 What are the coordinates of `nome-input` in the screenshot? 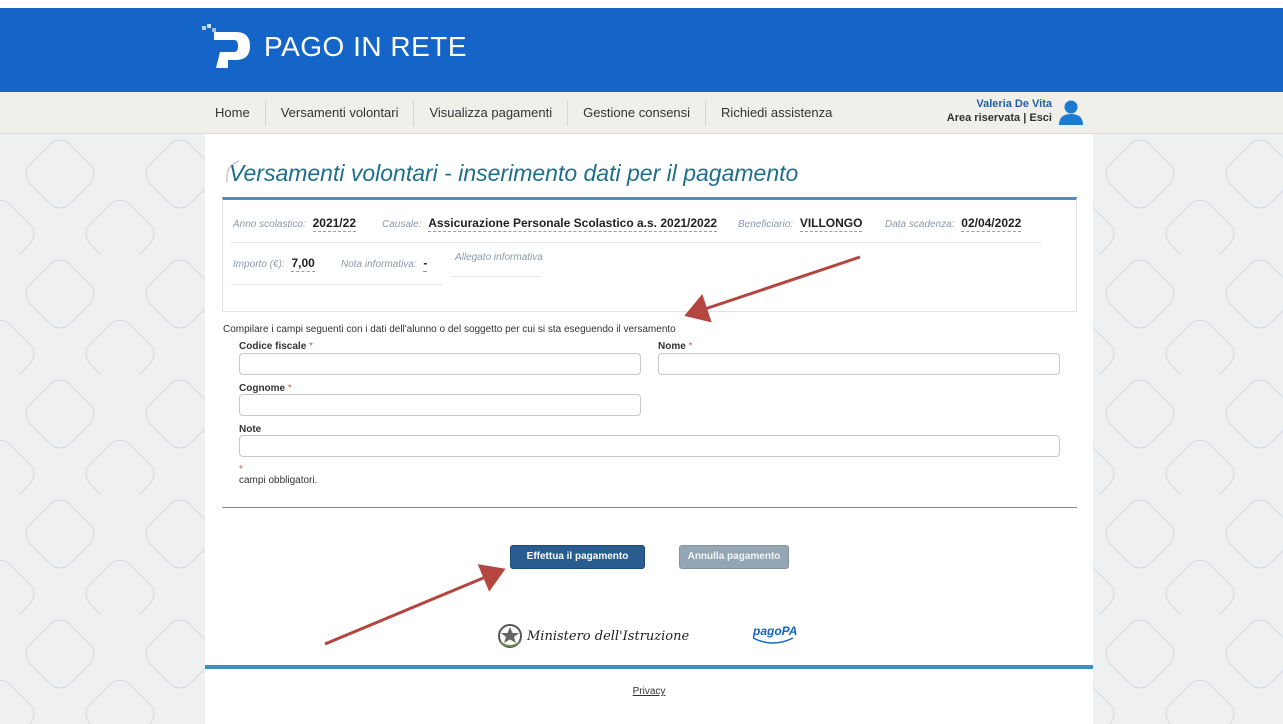 It's located at (859, 364).